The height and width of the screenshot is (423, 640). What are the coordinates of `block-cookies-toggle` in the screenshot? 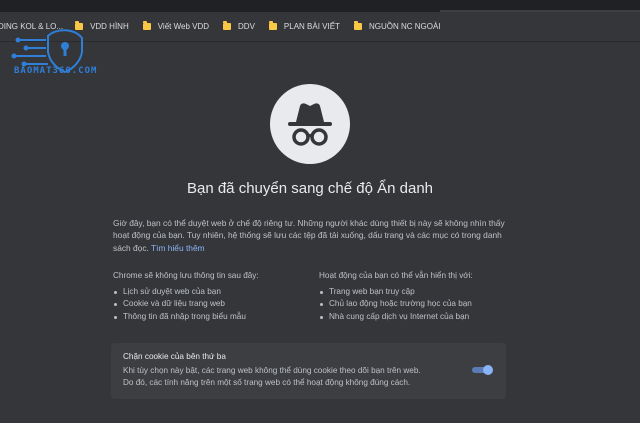 It's located at (482, 370).